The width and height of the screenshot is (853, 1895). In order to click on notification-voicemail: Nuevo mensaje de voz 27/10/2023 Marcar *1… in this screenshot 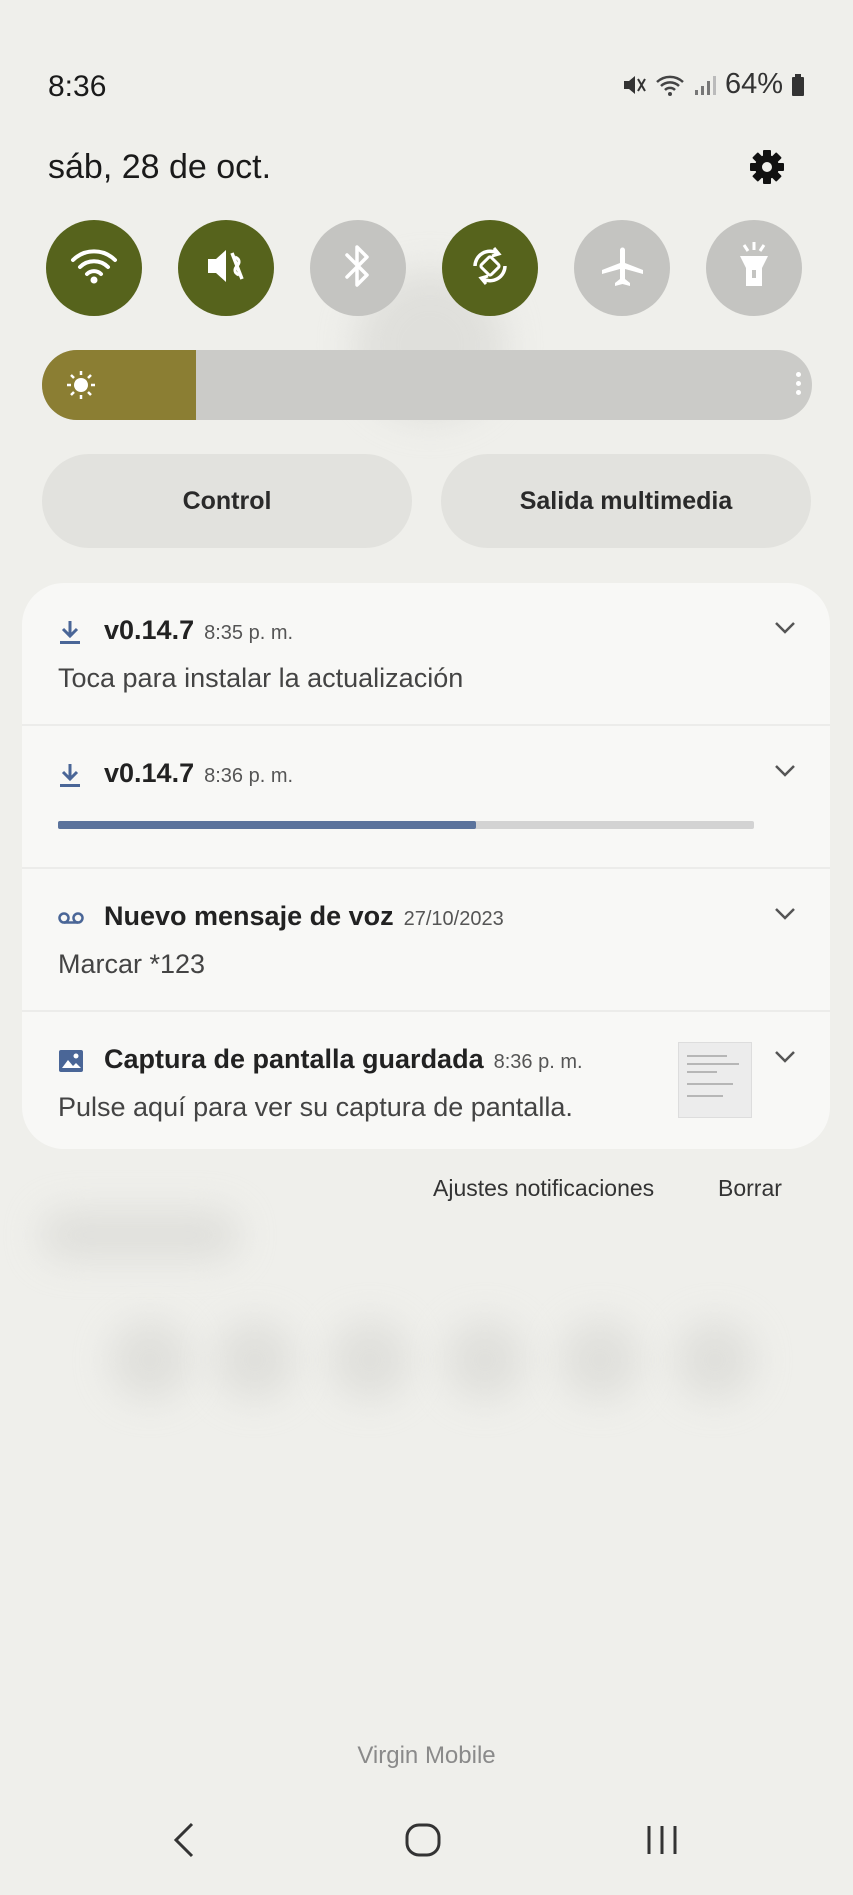, I will do `click(426, 940)`.